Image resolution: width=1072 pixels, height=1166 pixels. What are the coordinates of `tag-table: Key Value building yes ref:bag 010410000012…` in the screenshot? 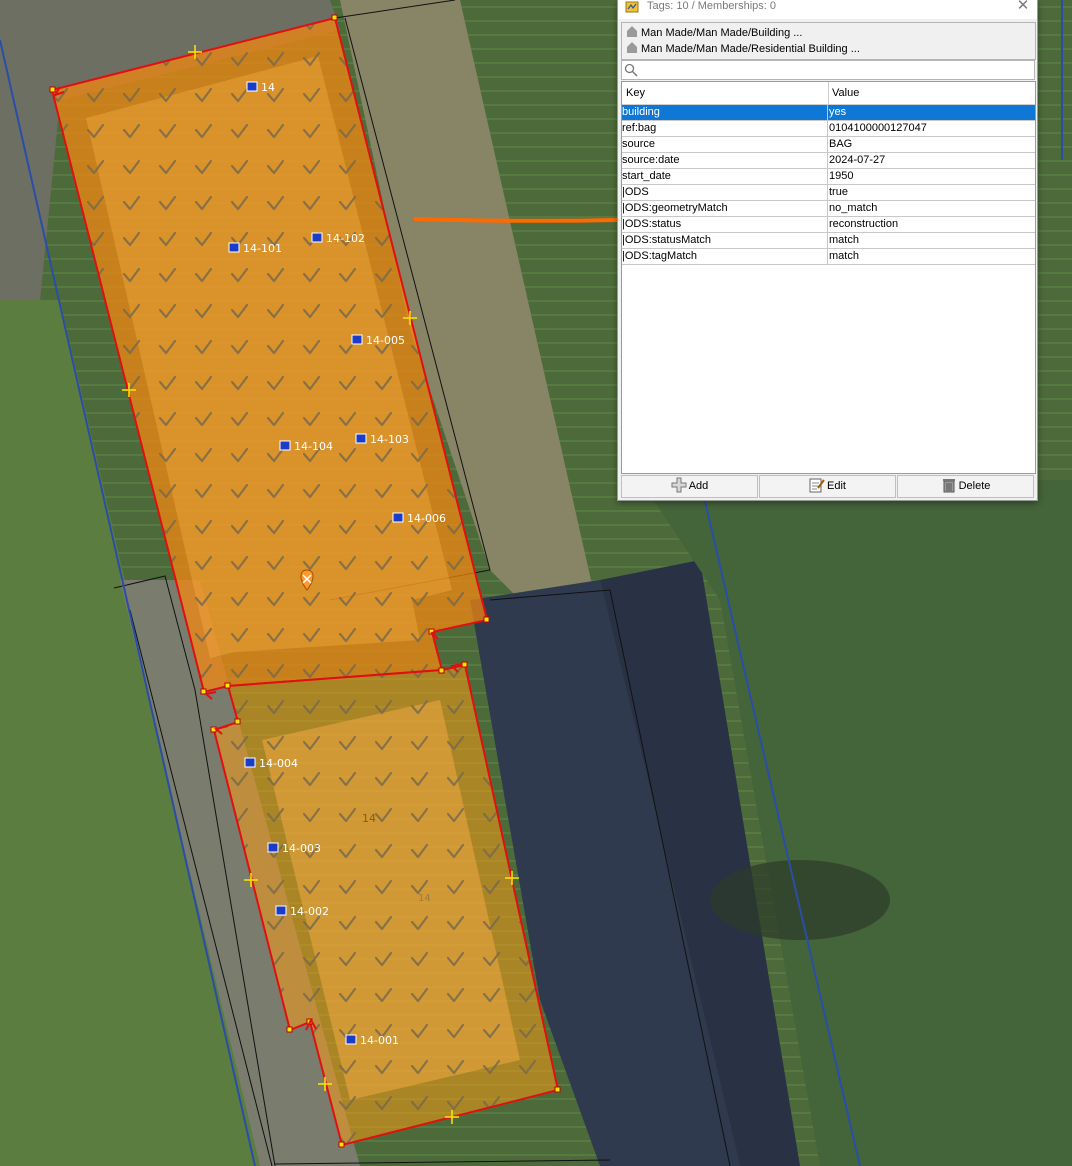 It's located at (828, 277).